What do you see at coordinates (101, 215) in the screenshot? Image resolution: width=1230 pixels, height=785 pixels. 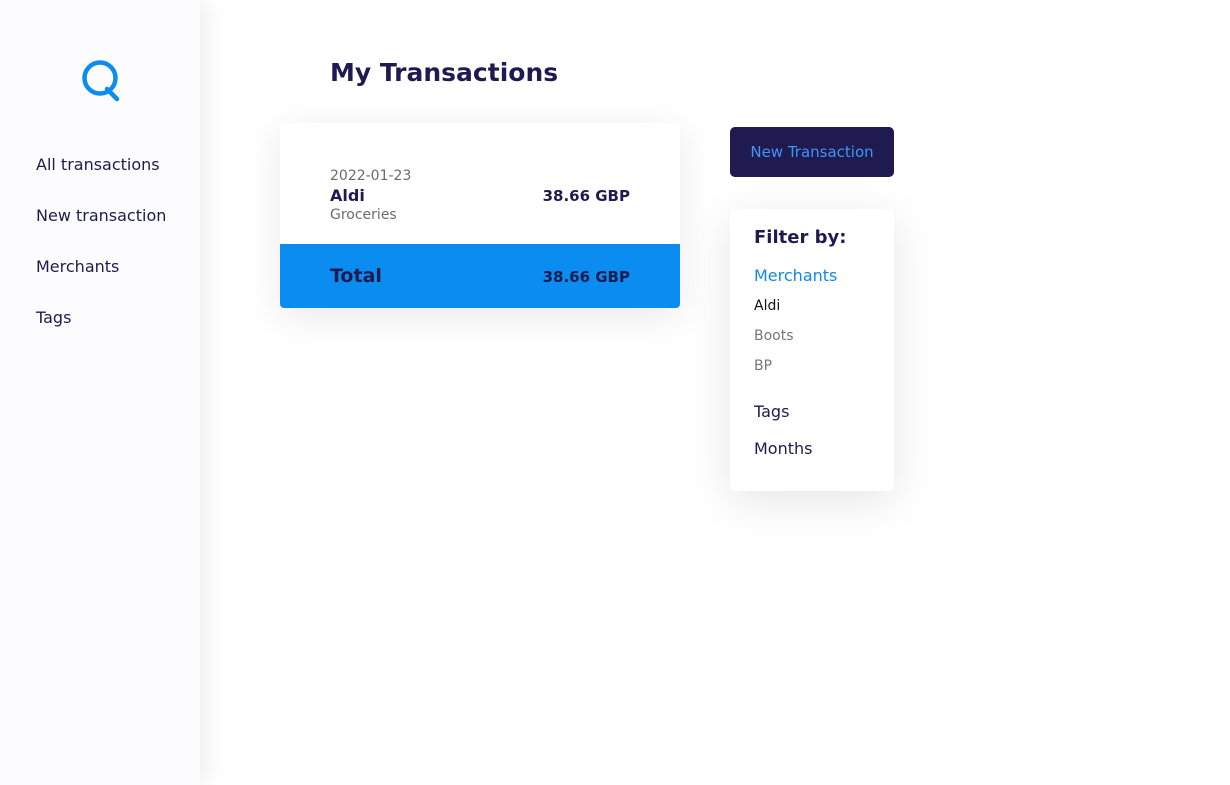 I see `sidebar-item-new-transaction: New transaction` at bounding box center [101, 215].